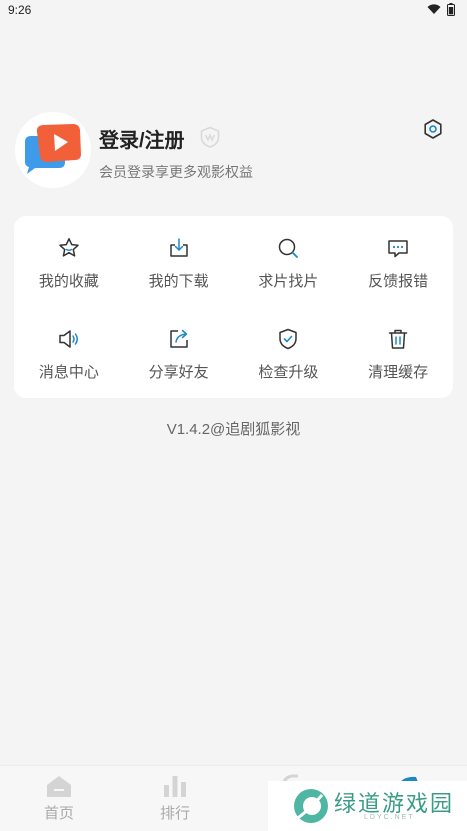 Image resolution: width=467 pixels, height=831 pixels. Describe the element at coordinates (175, 798) in the screenshot. I see `nav-item-rank: 排行` at that location.